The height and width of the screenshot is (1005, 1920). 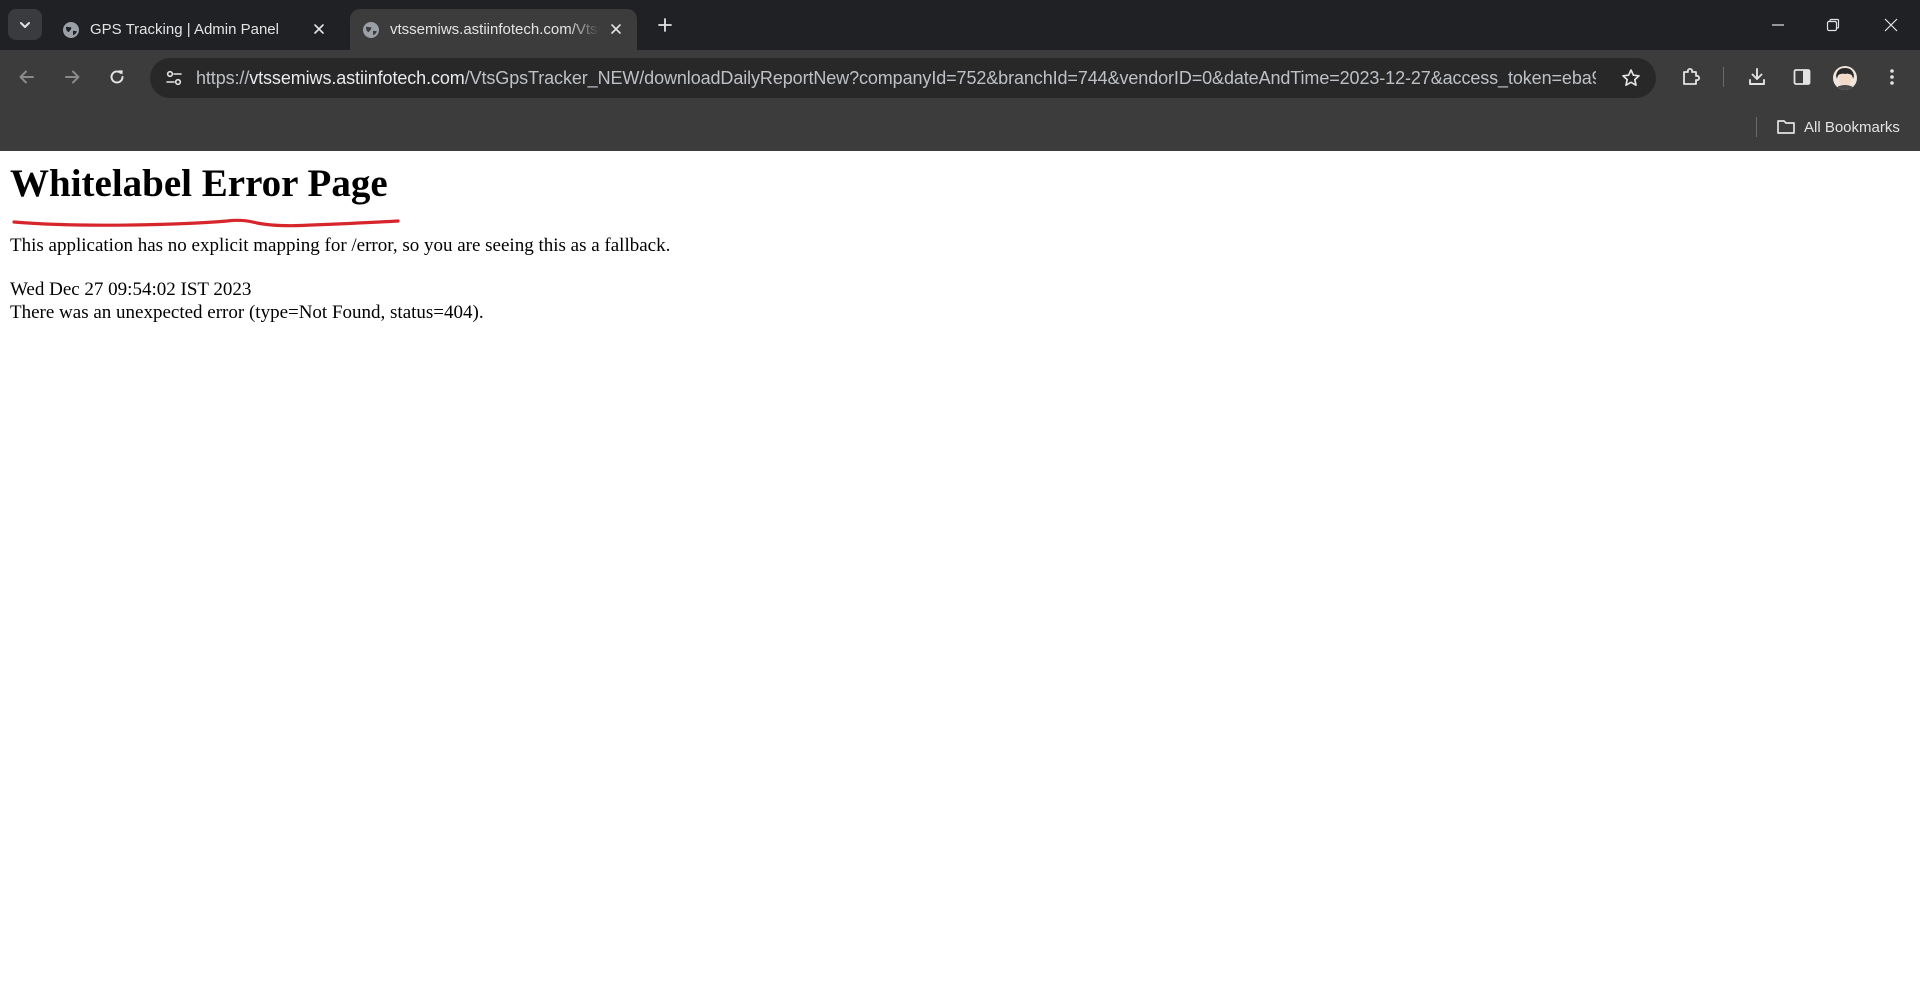 I want to click on site-info-button, so click(x=174, y=78).